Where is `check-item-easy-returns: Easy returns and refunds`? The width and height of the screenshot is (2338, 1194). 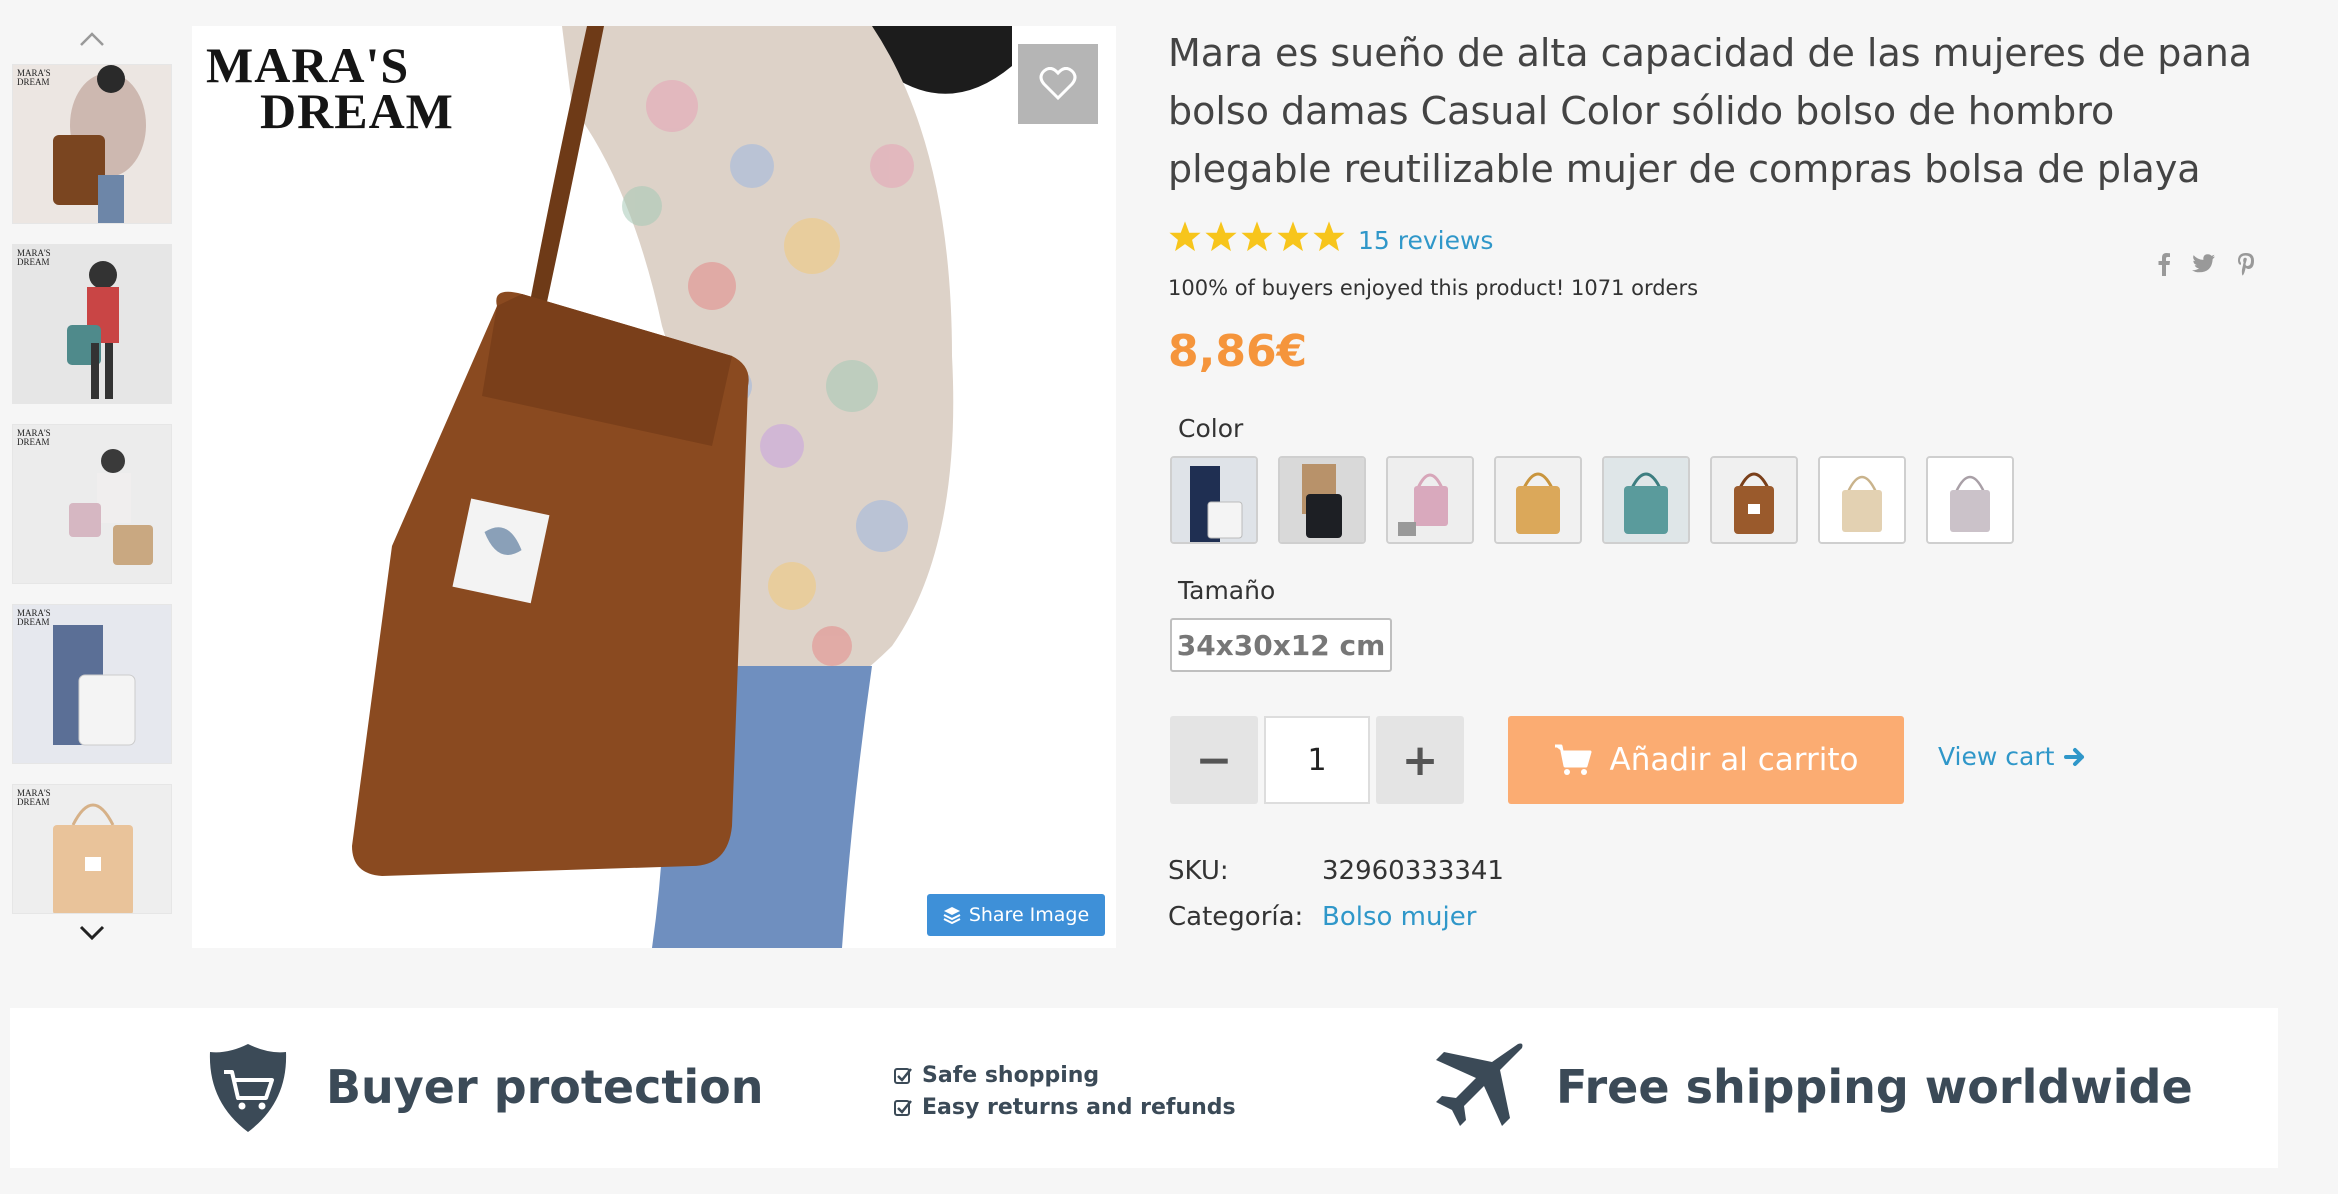
check-item-easy-returns: Easy returns and refunds is located at coordinates (1065, 1108).